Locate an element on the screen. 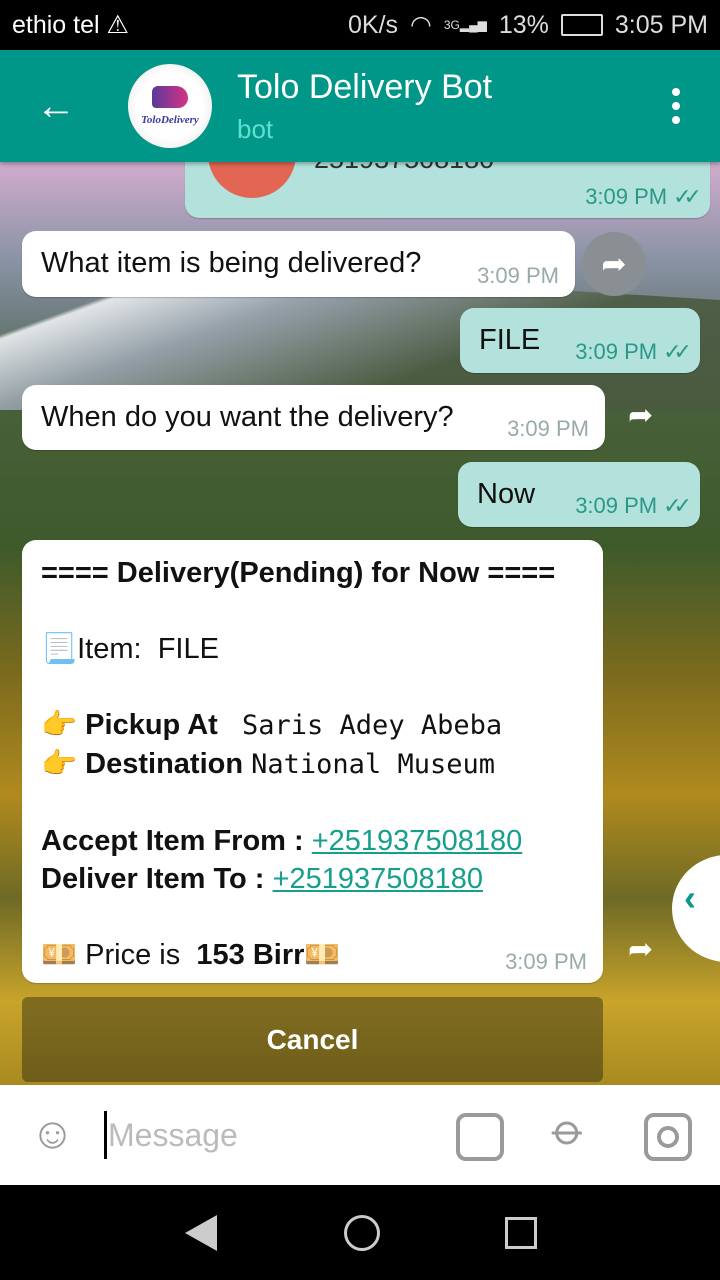  scroll-icon: 📃 is located at coordinates (59, 649).